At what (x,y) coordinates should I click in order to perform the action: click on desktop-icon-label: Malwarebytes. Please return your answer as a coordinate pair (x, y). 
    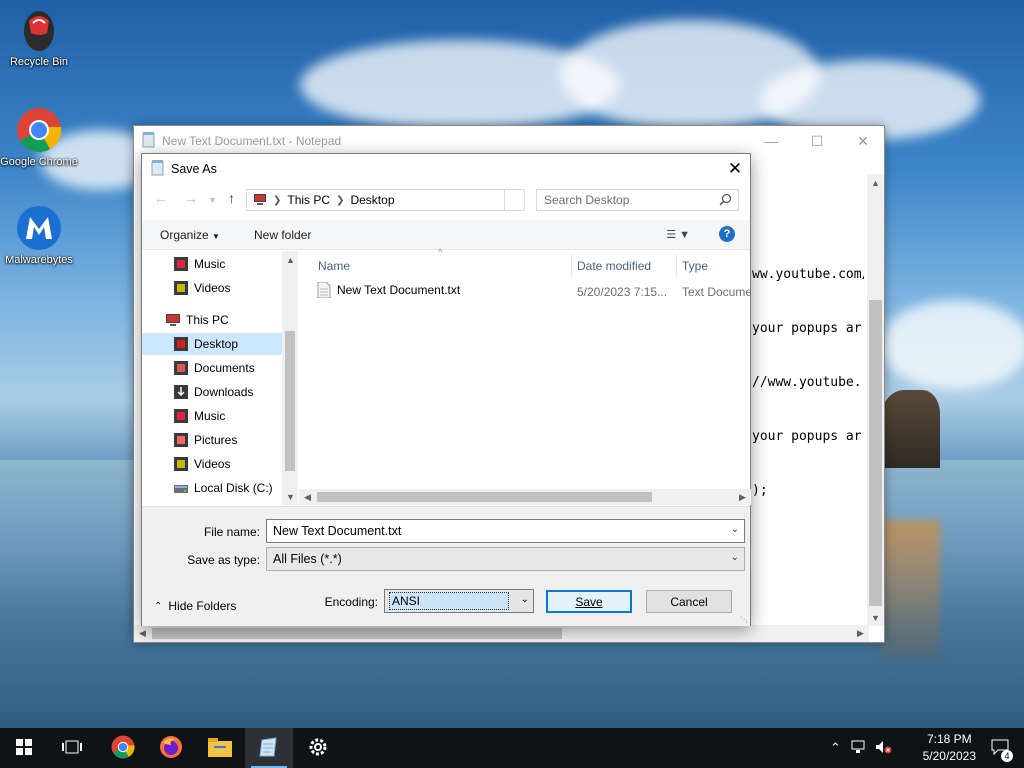
    Looking at the image, I should click on (39, 260).